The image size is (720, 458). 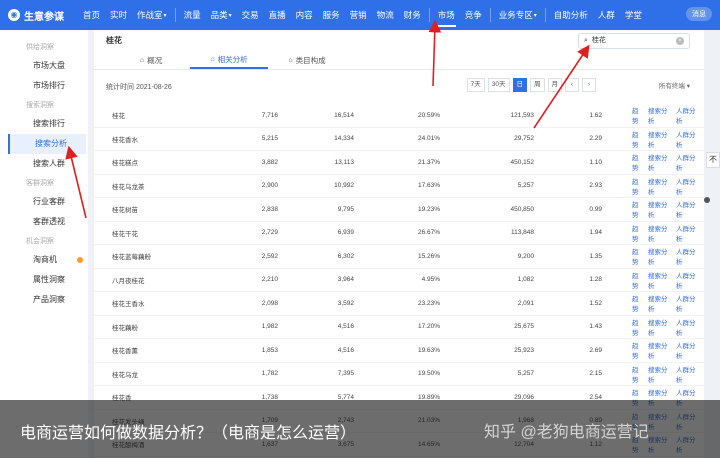 I want to click on clear-icon: ×, so click(x=680, y=41).